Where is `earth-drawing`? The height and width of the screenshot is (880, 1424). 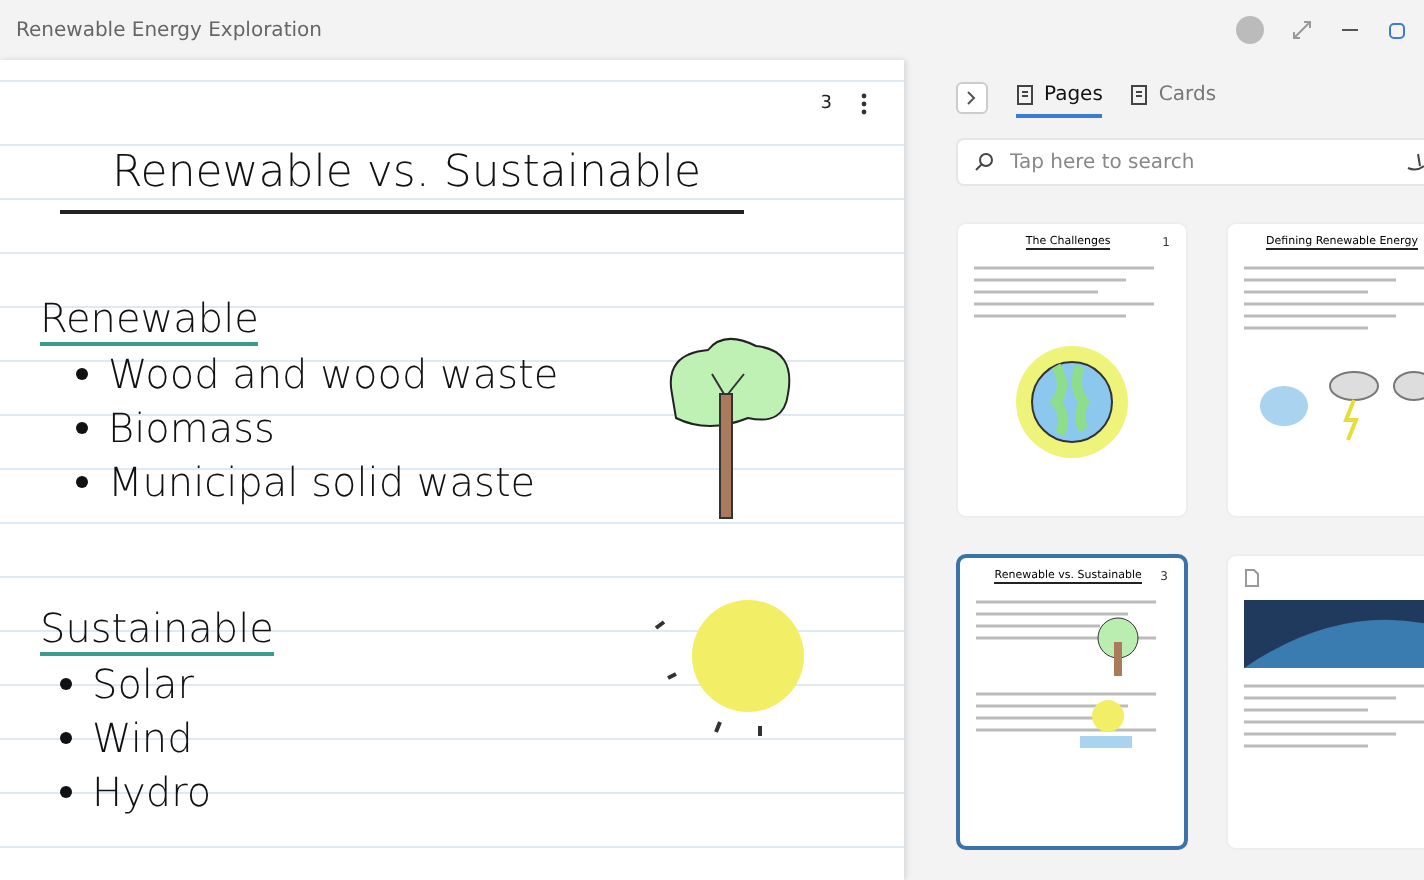
earth-drawing is located at coordinates (1072, 402).